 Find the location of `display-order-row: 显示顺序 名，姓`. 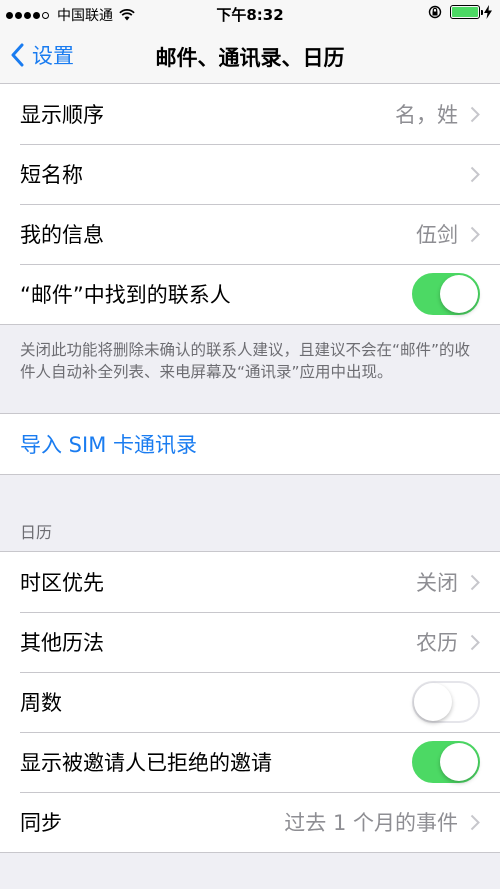

display-order-row: 显示顺序 名，姓 is located at coordinates (250, 114).